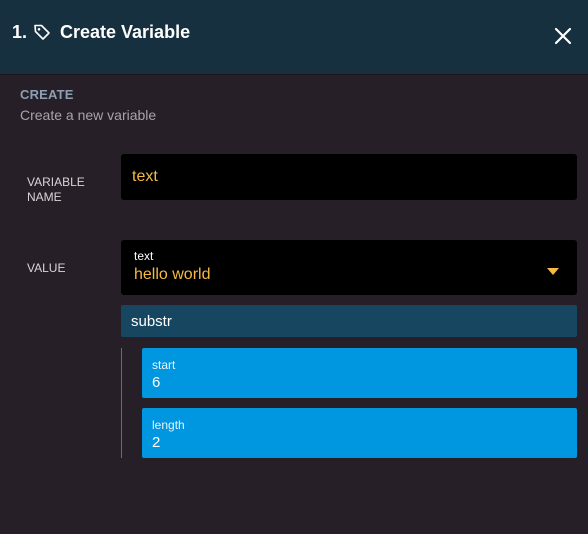  What do you see at coordinates (156, 442) in the screenshot?
I see `param-length-value: 2` at bounding box center [156, 442].